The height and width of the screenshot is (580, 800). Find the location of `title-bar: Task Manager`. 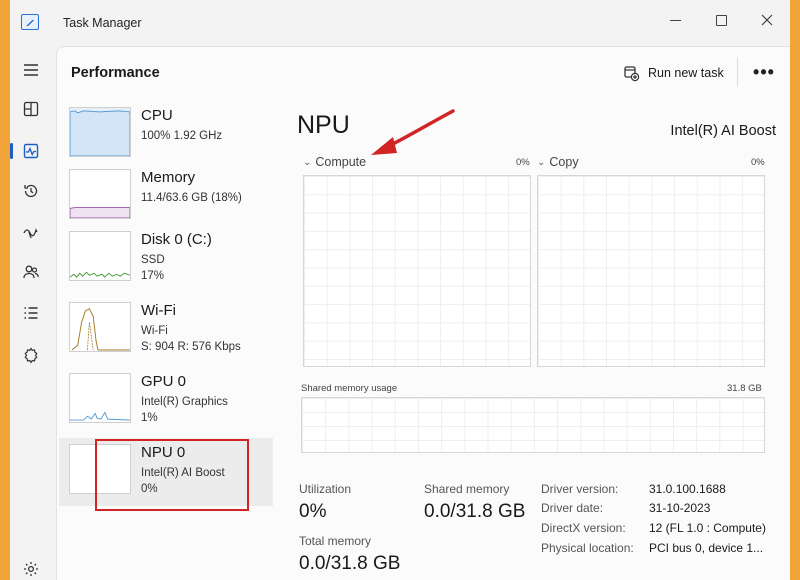

title-bar: Task Manager is located at coordinates (400, 23).